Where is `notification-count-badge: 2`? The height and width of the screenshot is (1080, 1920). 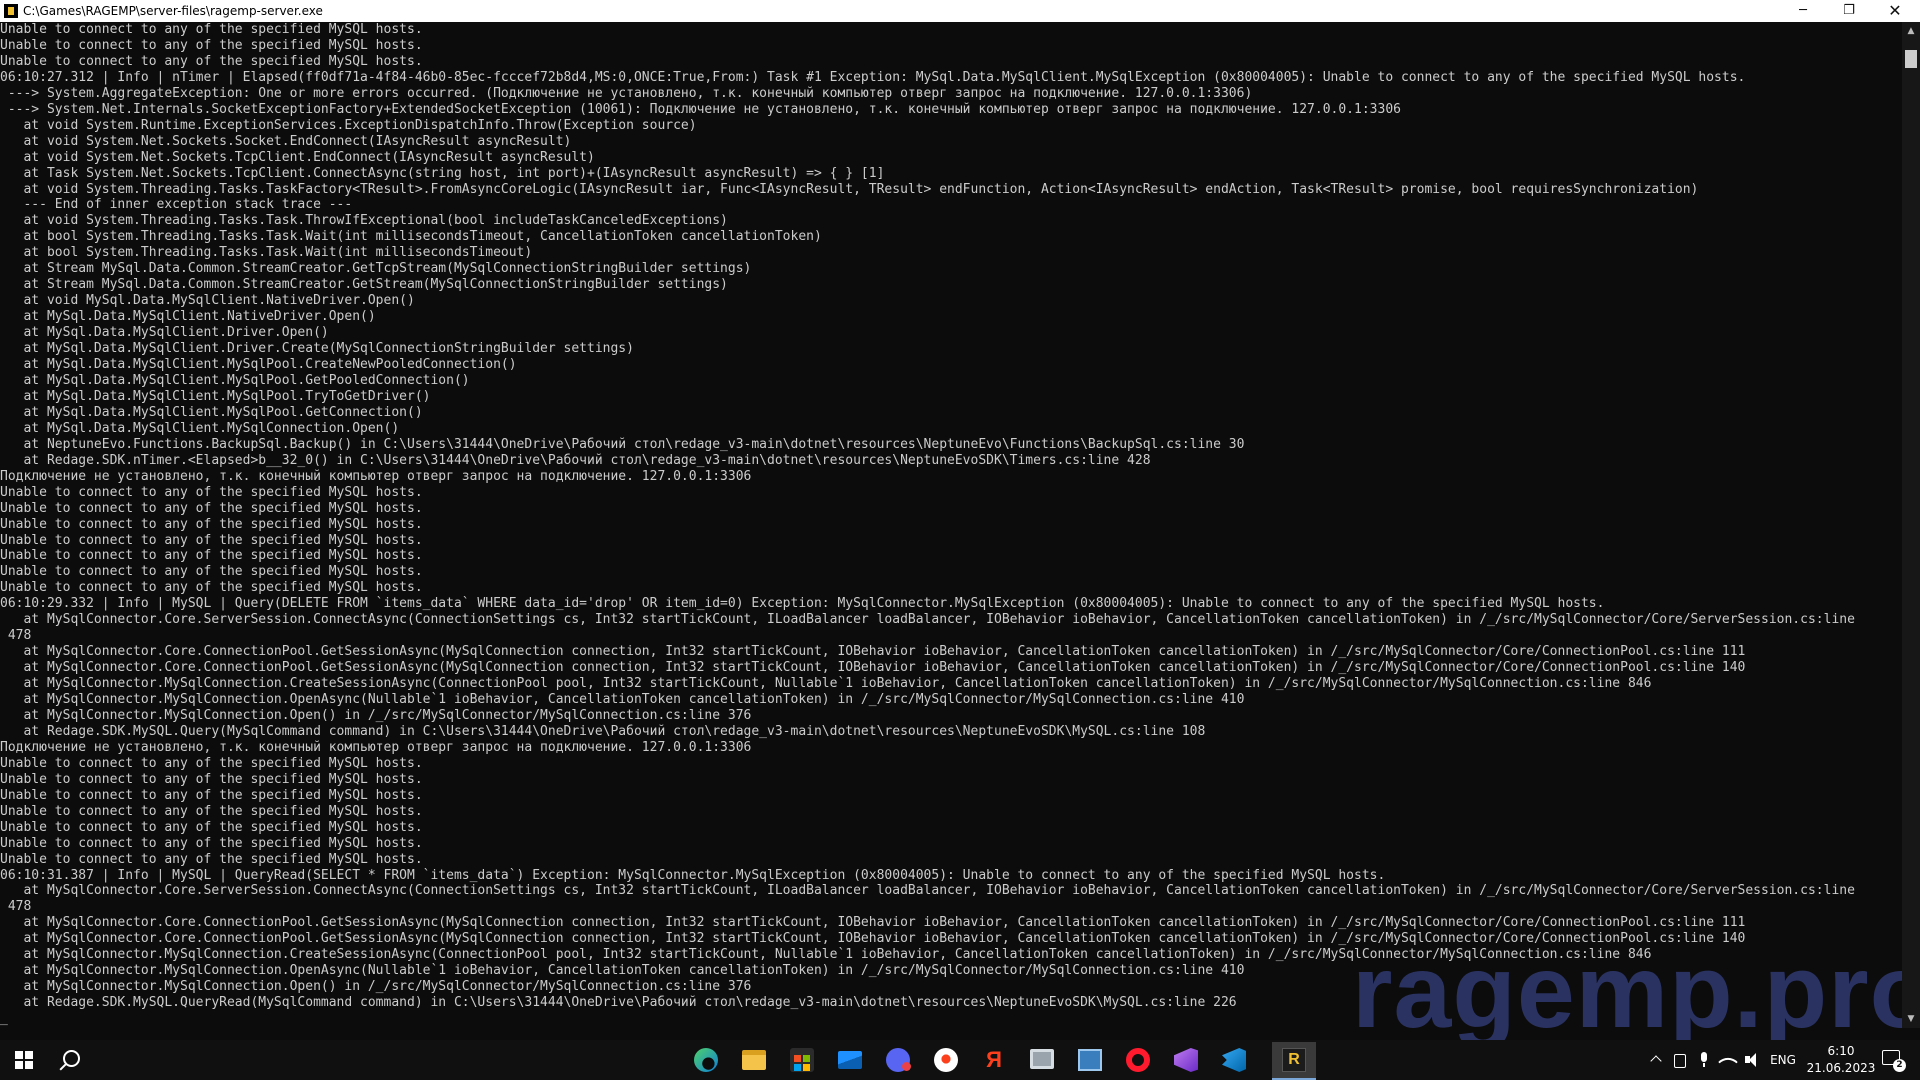
notification-count-badge: 2 is located at coordinates (1899, 1065).